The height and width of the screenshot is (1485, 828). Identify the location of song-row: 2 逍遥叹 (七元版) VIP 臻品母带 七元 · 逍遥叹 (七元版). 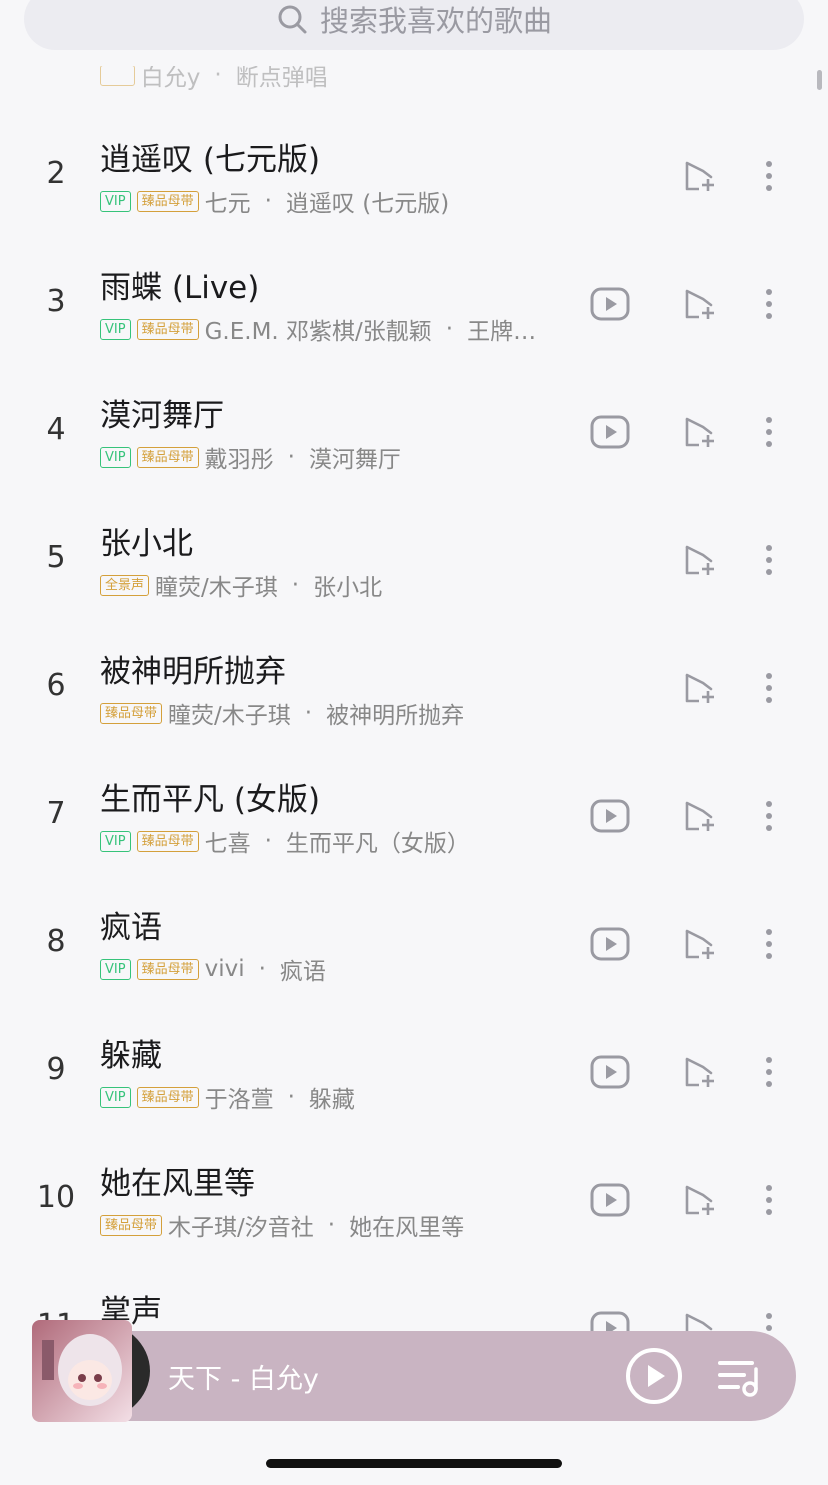
(414, 176).